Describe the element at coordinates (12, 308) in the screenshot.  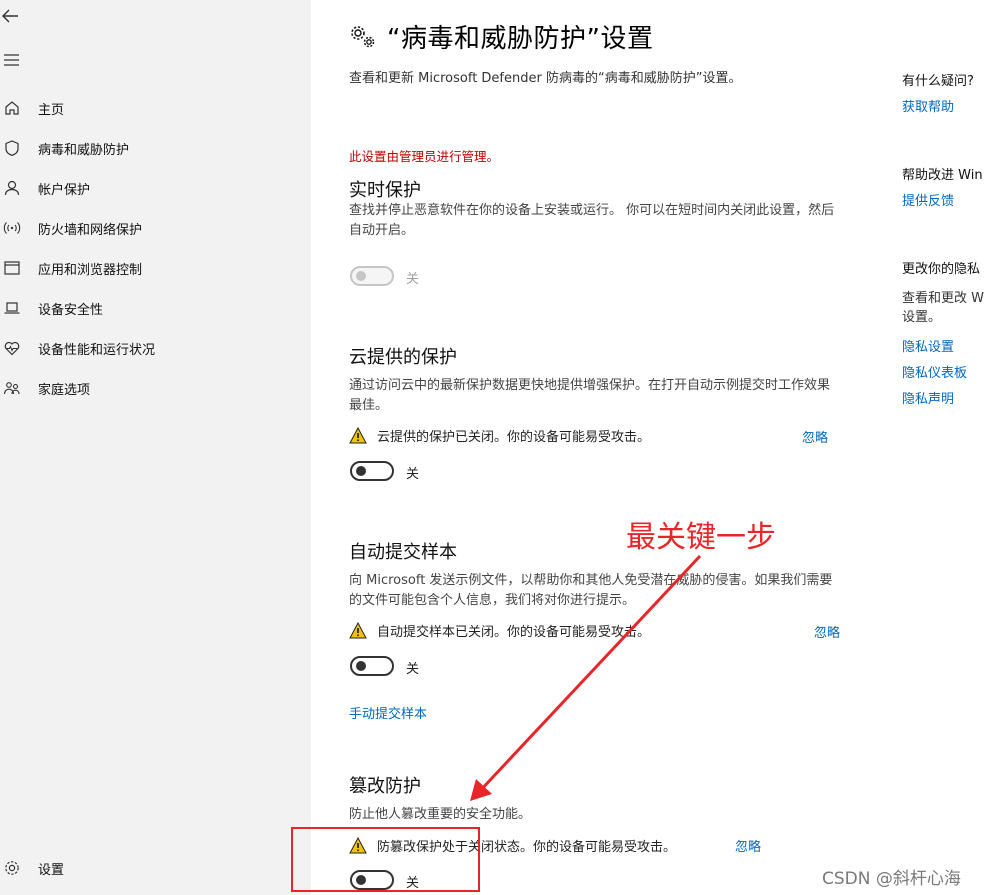
I see `laptop-icon` at that location.